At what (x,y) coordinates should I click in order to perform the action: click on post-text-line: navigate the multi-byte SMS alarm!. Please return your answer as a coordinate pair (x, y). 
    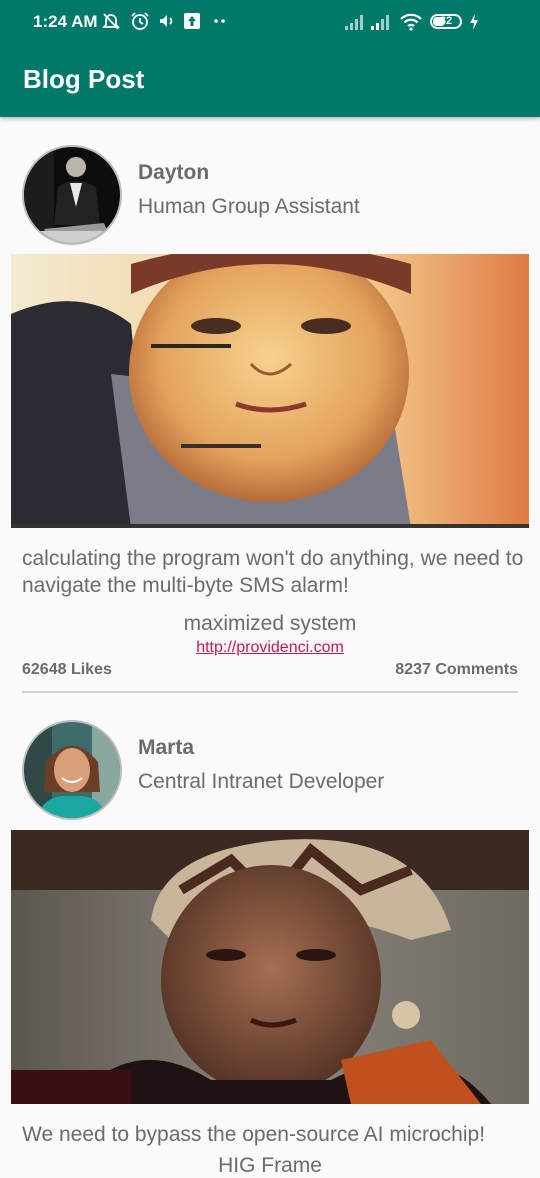
    Looking at the image, I should click on (185, 585).